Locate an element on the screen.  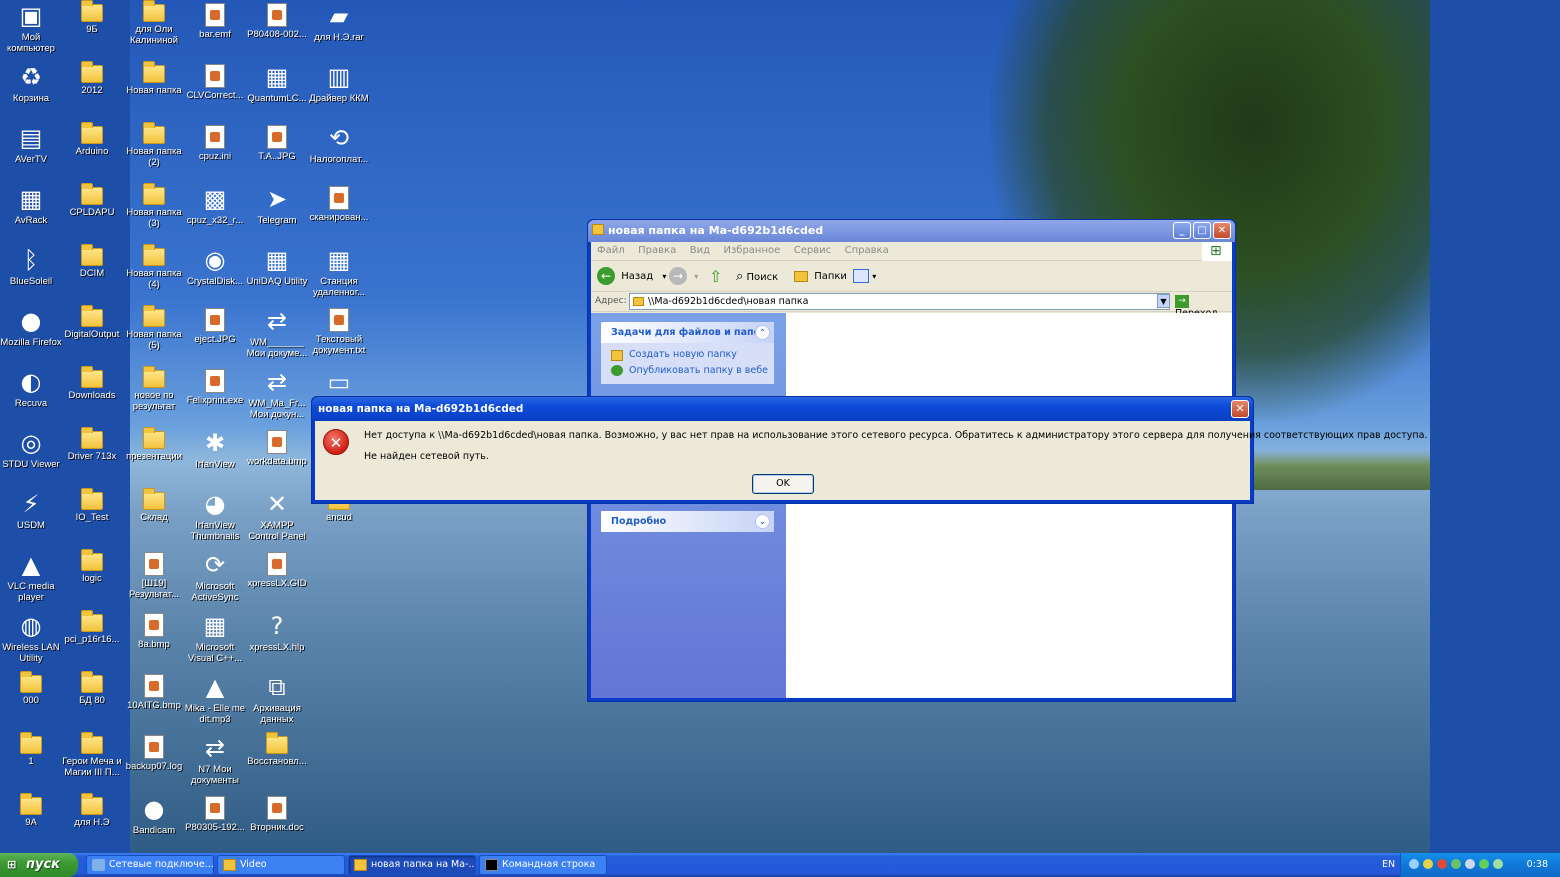
battery-tray-icon is located at coordinates (1498, 864).